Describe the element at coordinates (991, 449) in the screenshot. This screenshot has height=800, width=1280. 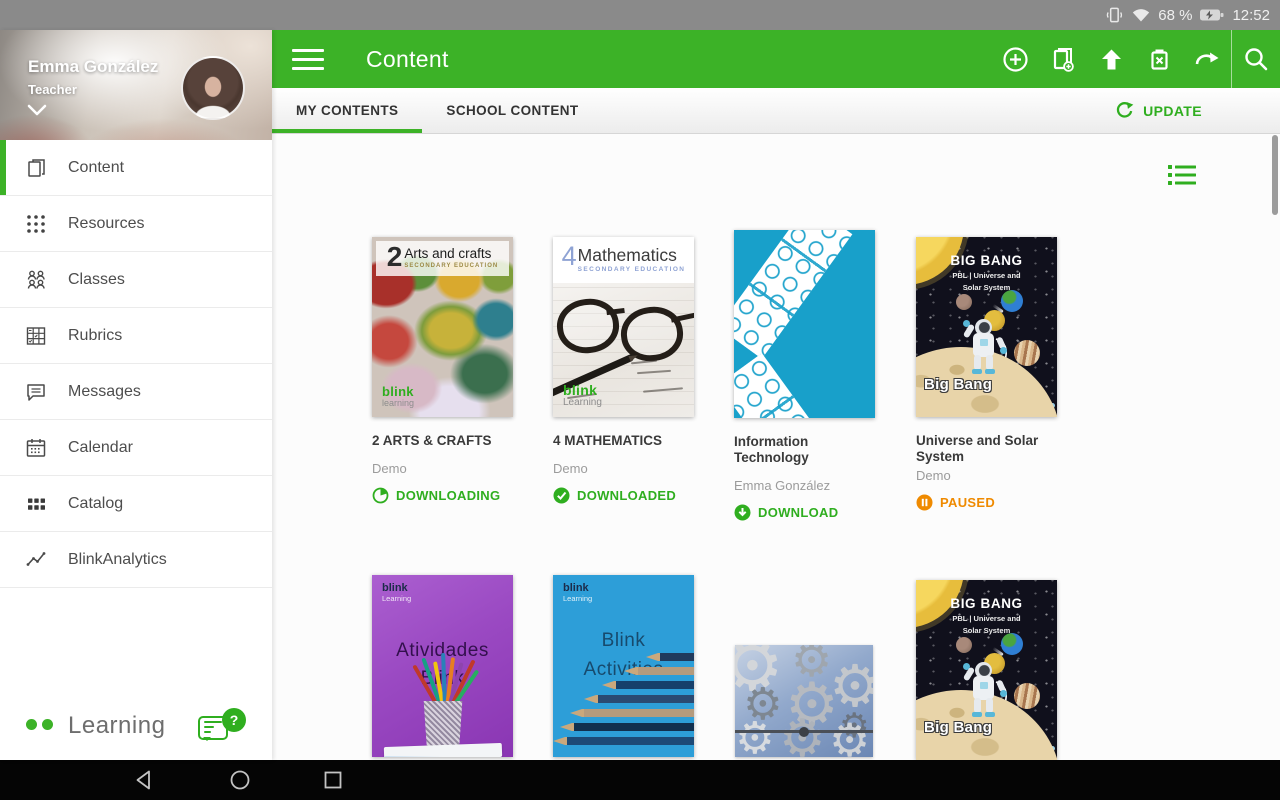
I see `book-title: Universe and Solar System` at that location.